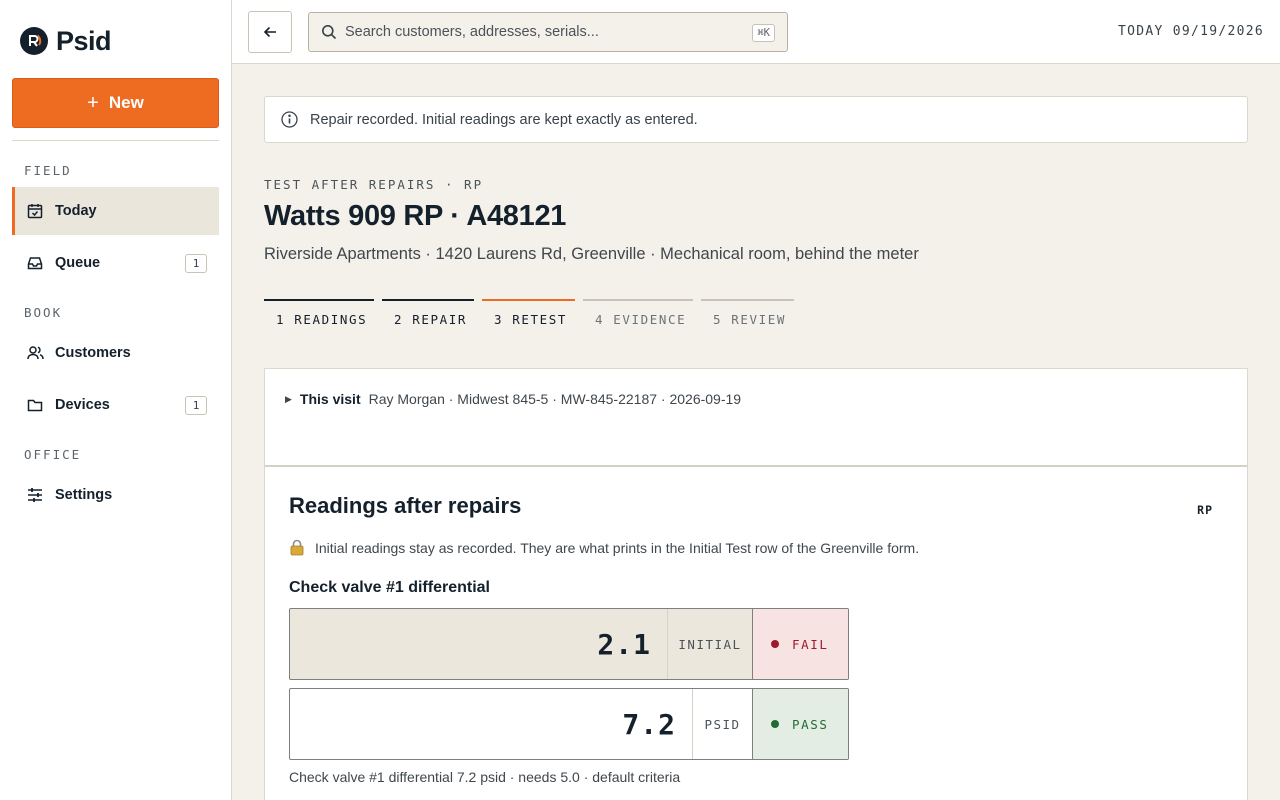  Describe the element at coordinates (405, 505) in the screenshot. I see `panel-title: Readings after repairs` at that location.